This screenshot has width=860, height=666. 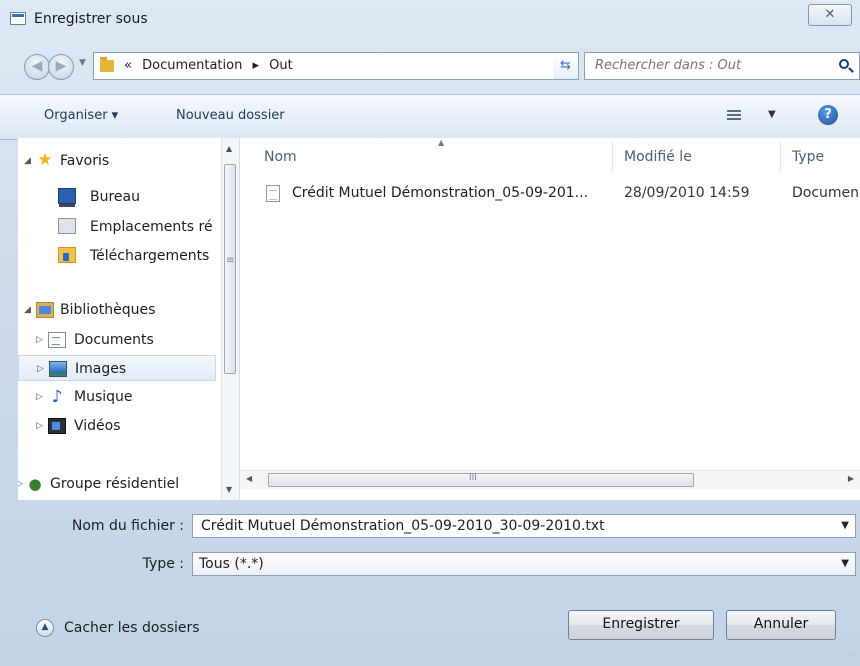 I want to click on column-header-name: Nom, so click(x=280, y=157).